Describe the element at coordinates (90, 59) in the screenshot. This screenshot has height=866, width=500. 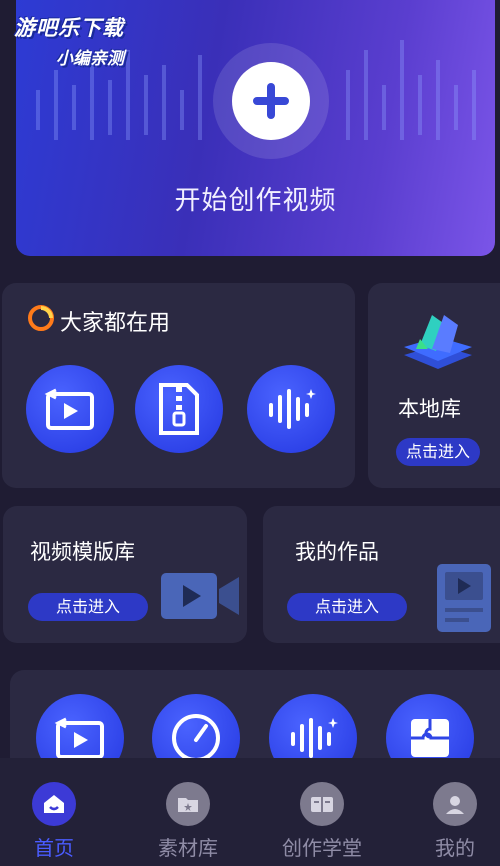
I see `watermark-line2: 小编亲测` at that location.